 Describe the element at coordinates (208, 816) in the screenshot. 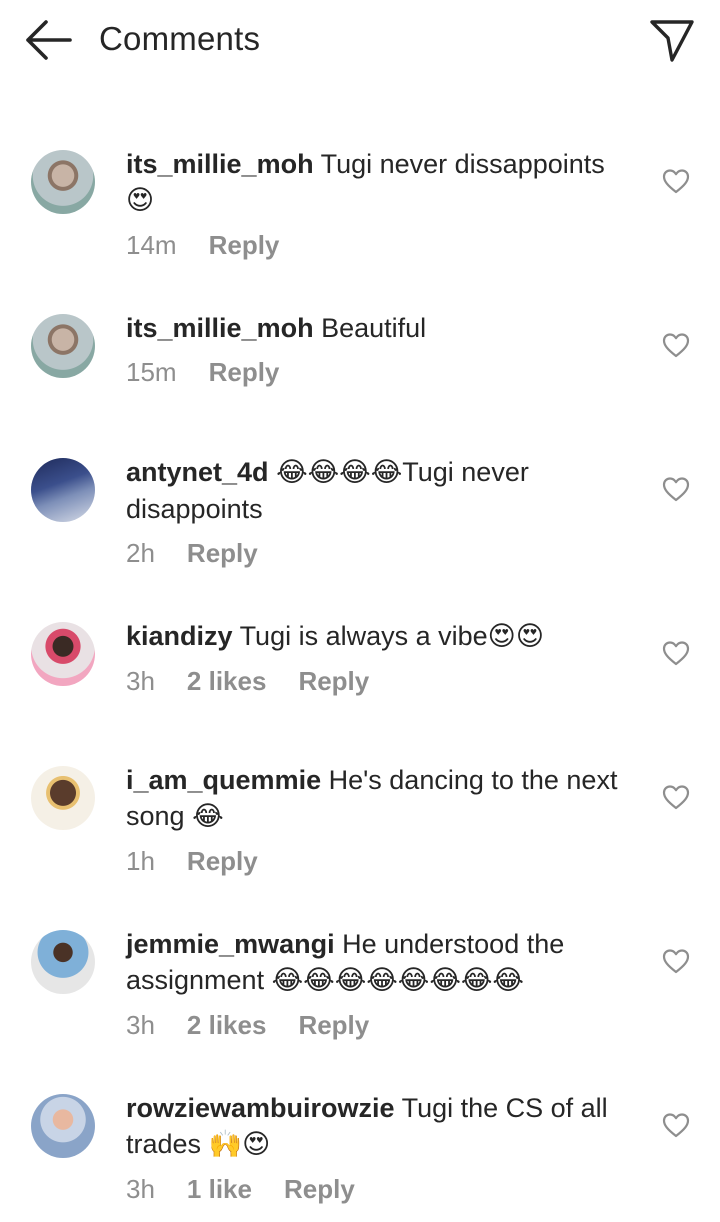

I see `laughing-emoji: 😂` at that location.